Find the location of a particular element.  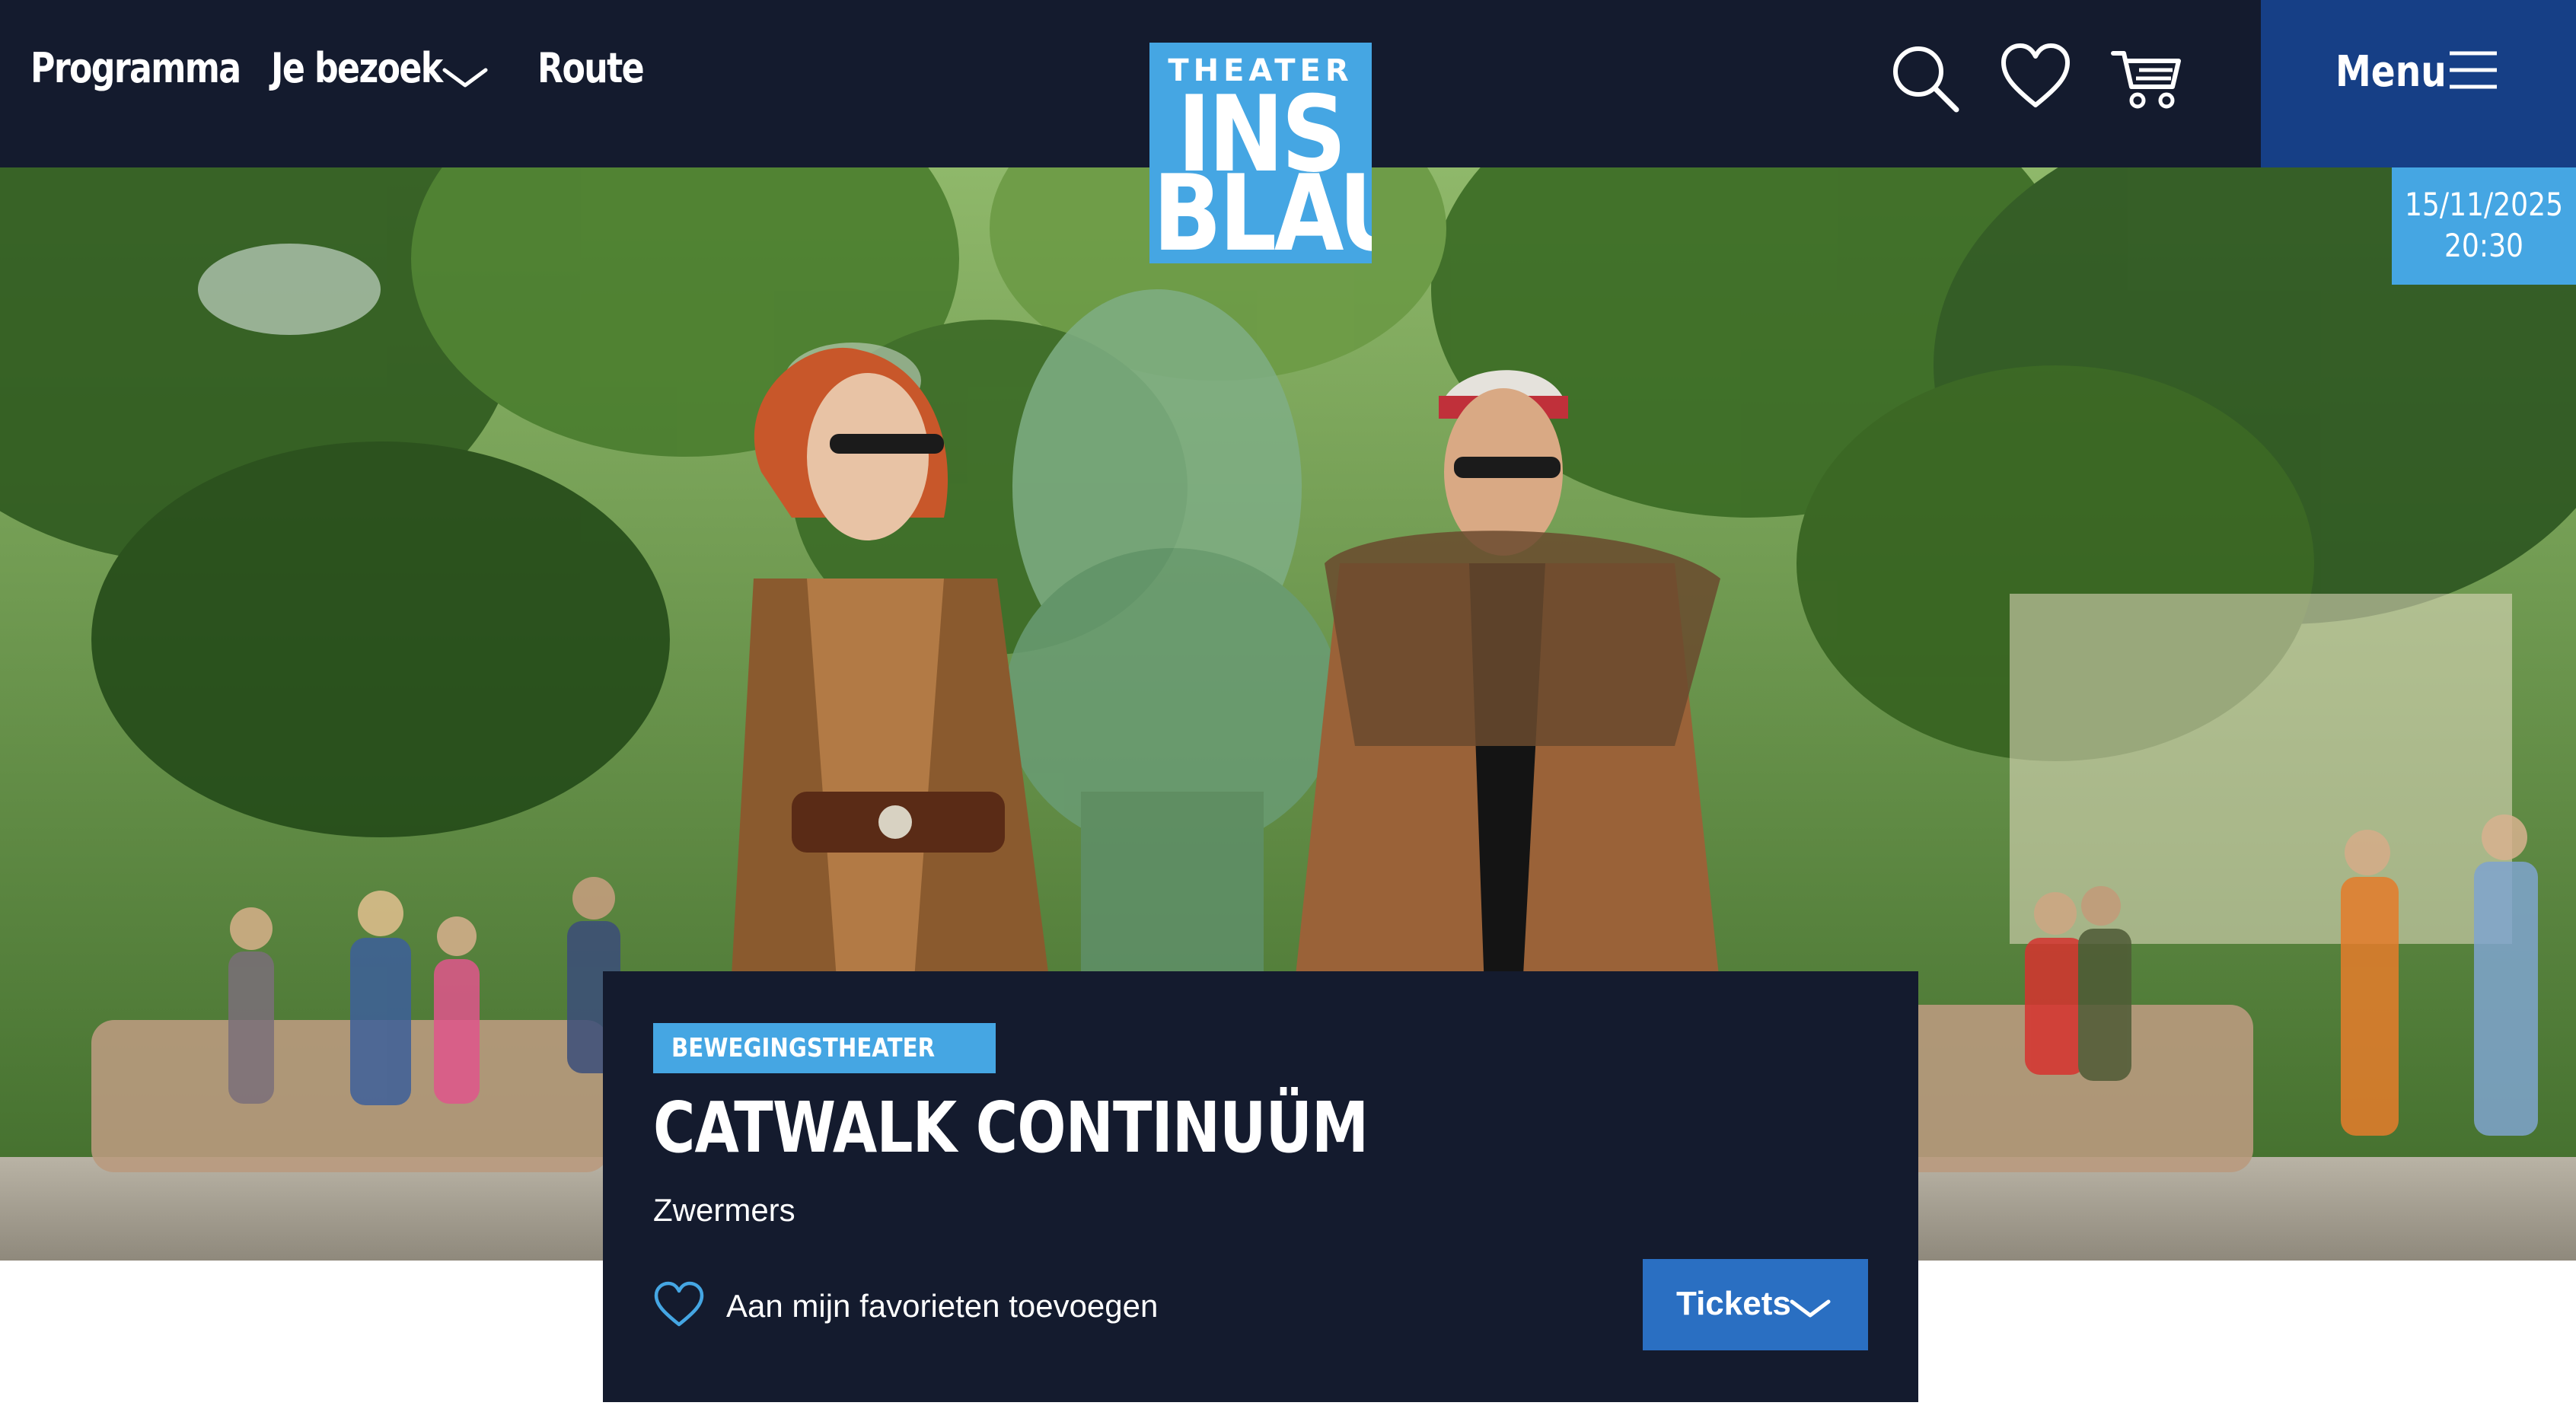

heart-icon is located at coordinates (2035, 78).